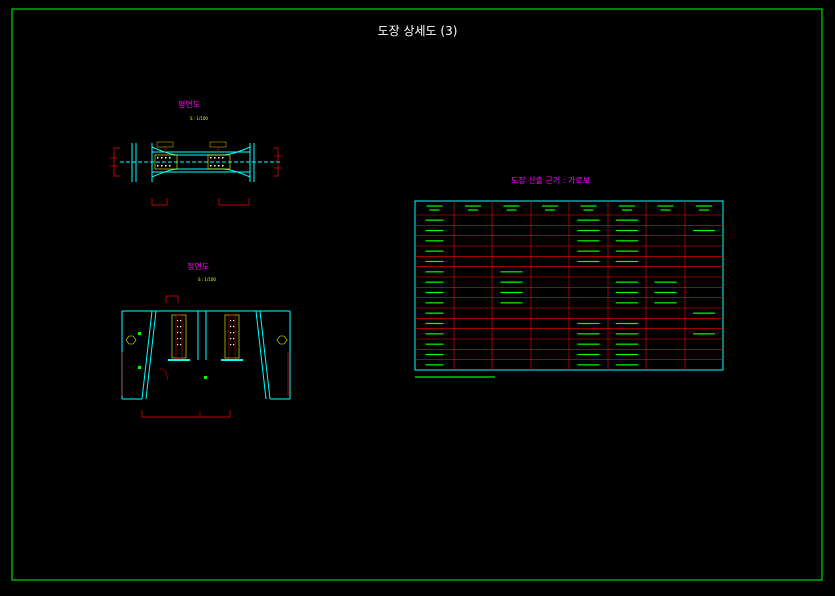 The image size is (835, 596). I want to click on plan-view-title: 평면도, so click(189, 104).